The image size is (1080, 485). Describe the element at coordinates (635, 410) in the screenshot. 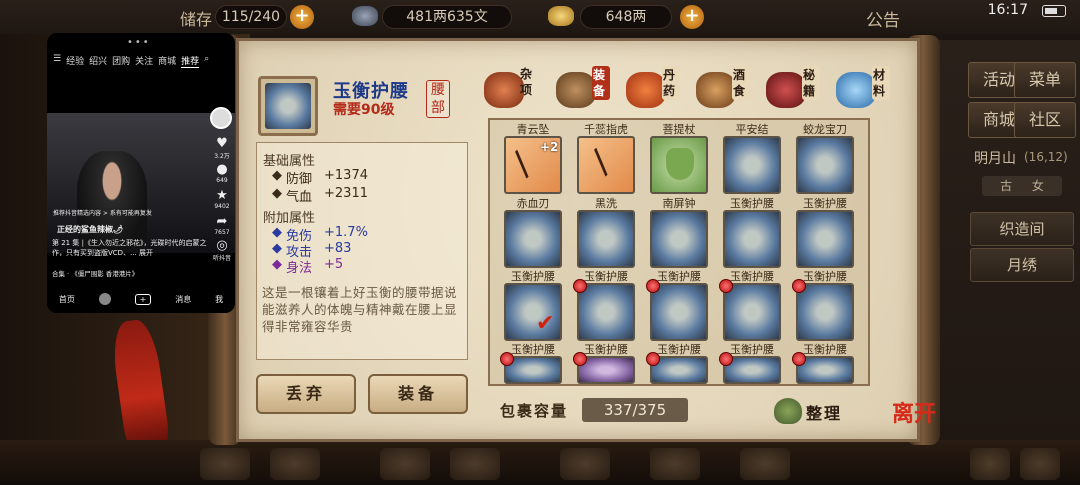

I see `capacity-value: 337/375` at that location.